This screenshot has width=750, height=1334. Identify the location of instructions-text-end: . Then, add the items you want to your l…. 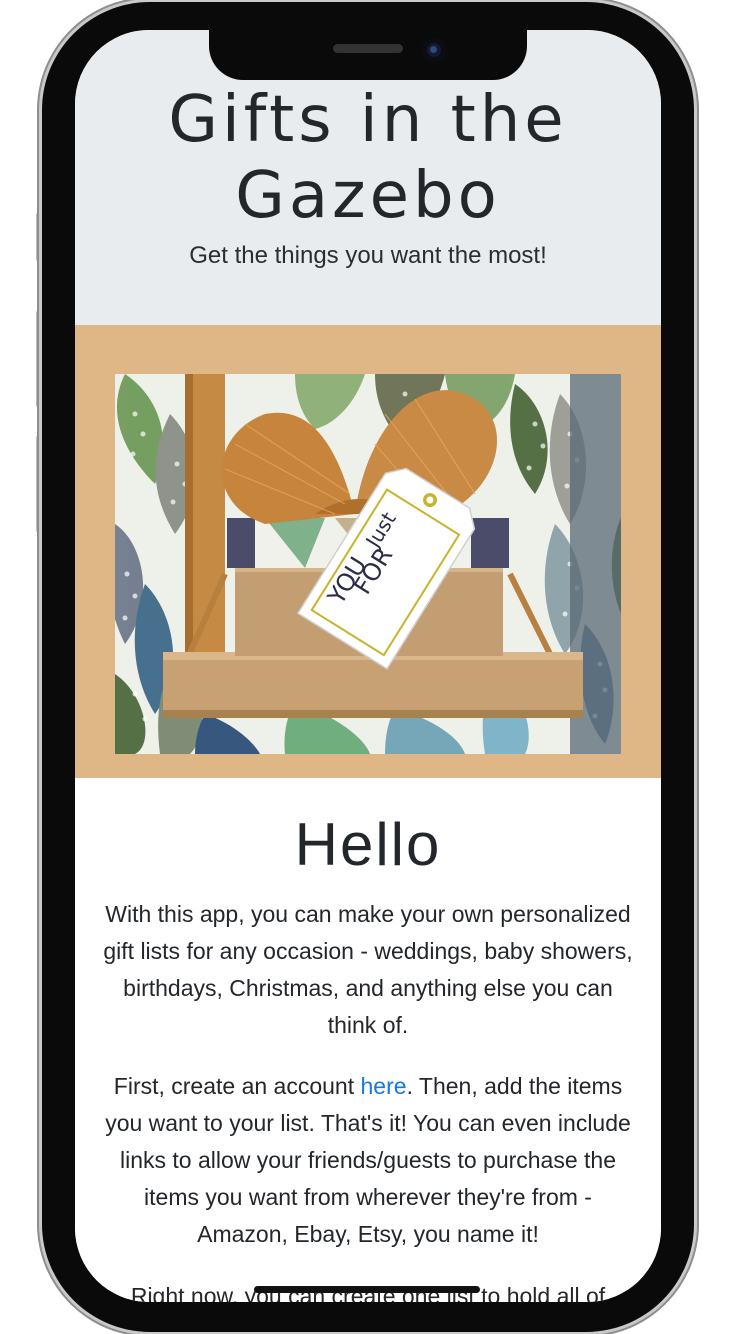
(368, 1160).